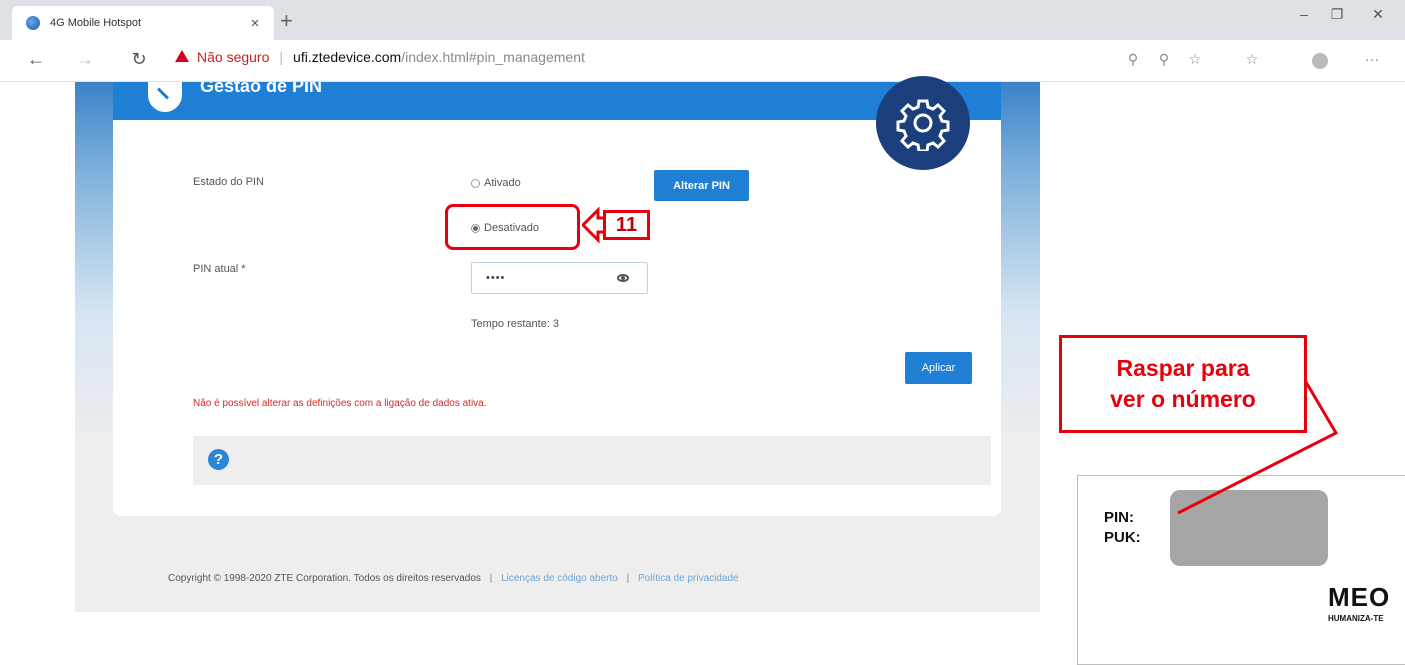 The image size is (1405, 665). Describe the element at coordinates (182, 56) in the screenshot. I see `warning-icon` at that location.